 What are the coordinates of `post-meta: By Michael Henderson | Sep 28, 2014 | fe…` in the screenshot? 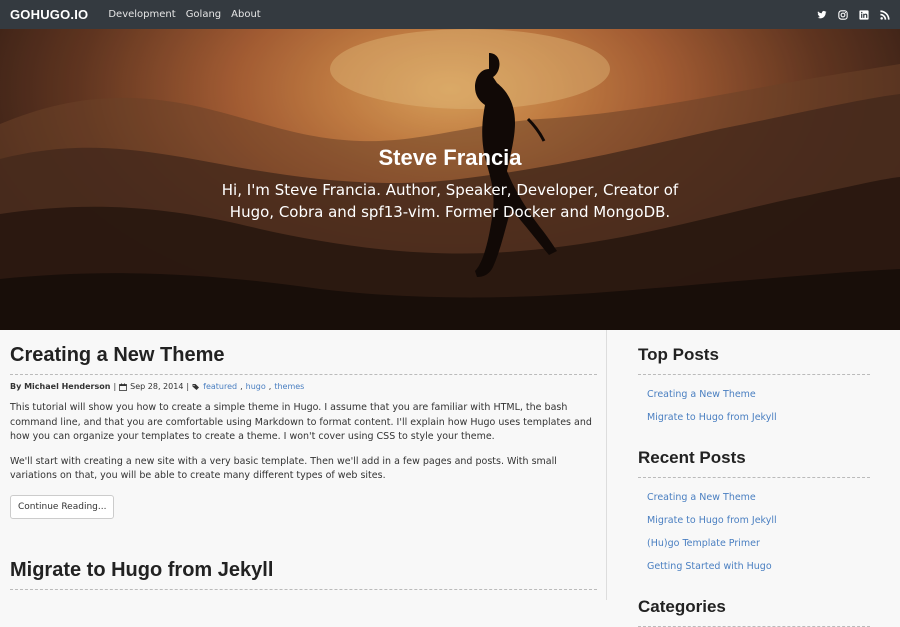 It's located at (157, 386).